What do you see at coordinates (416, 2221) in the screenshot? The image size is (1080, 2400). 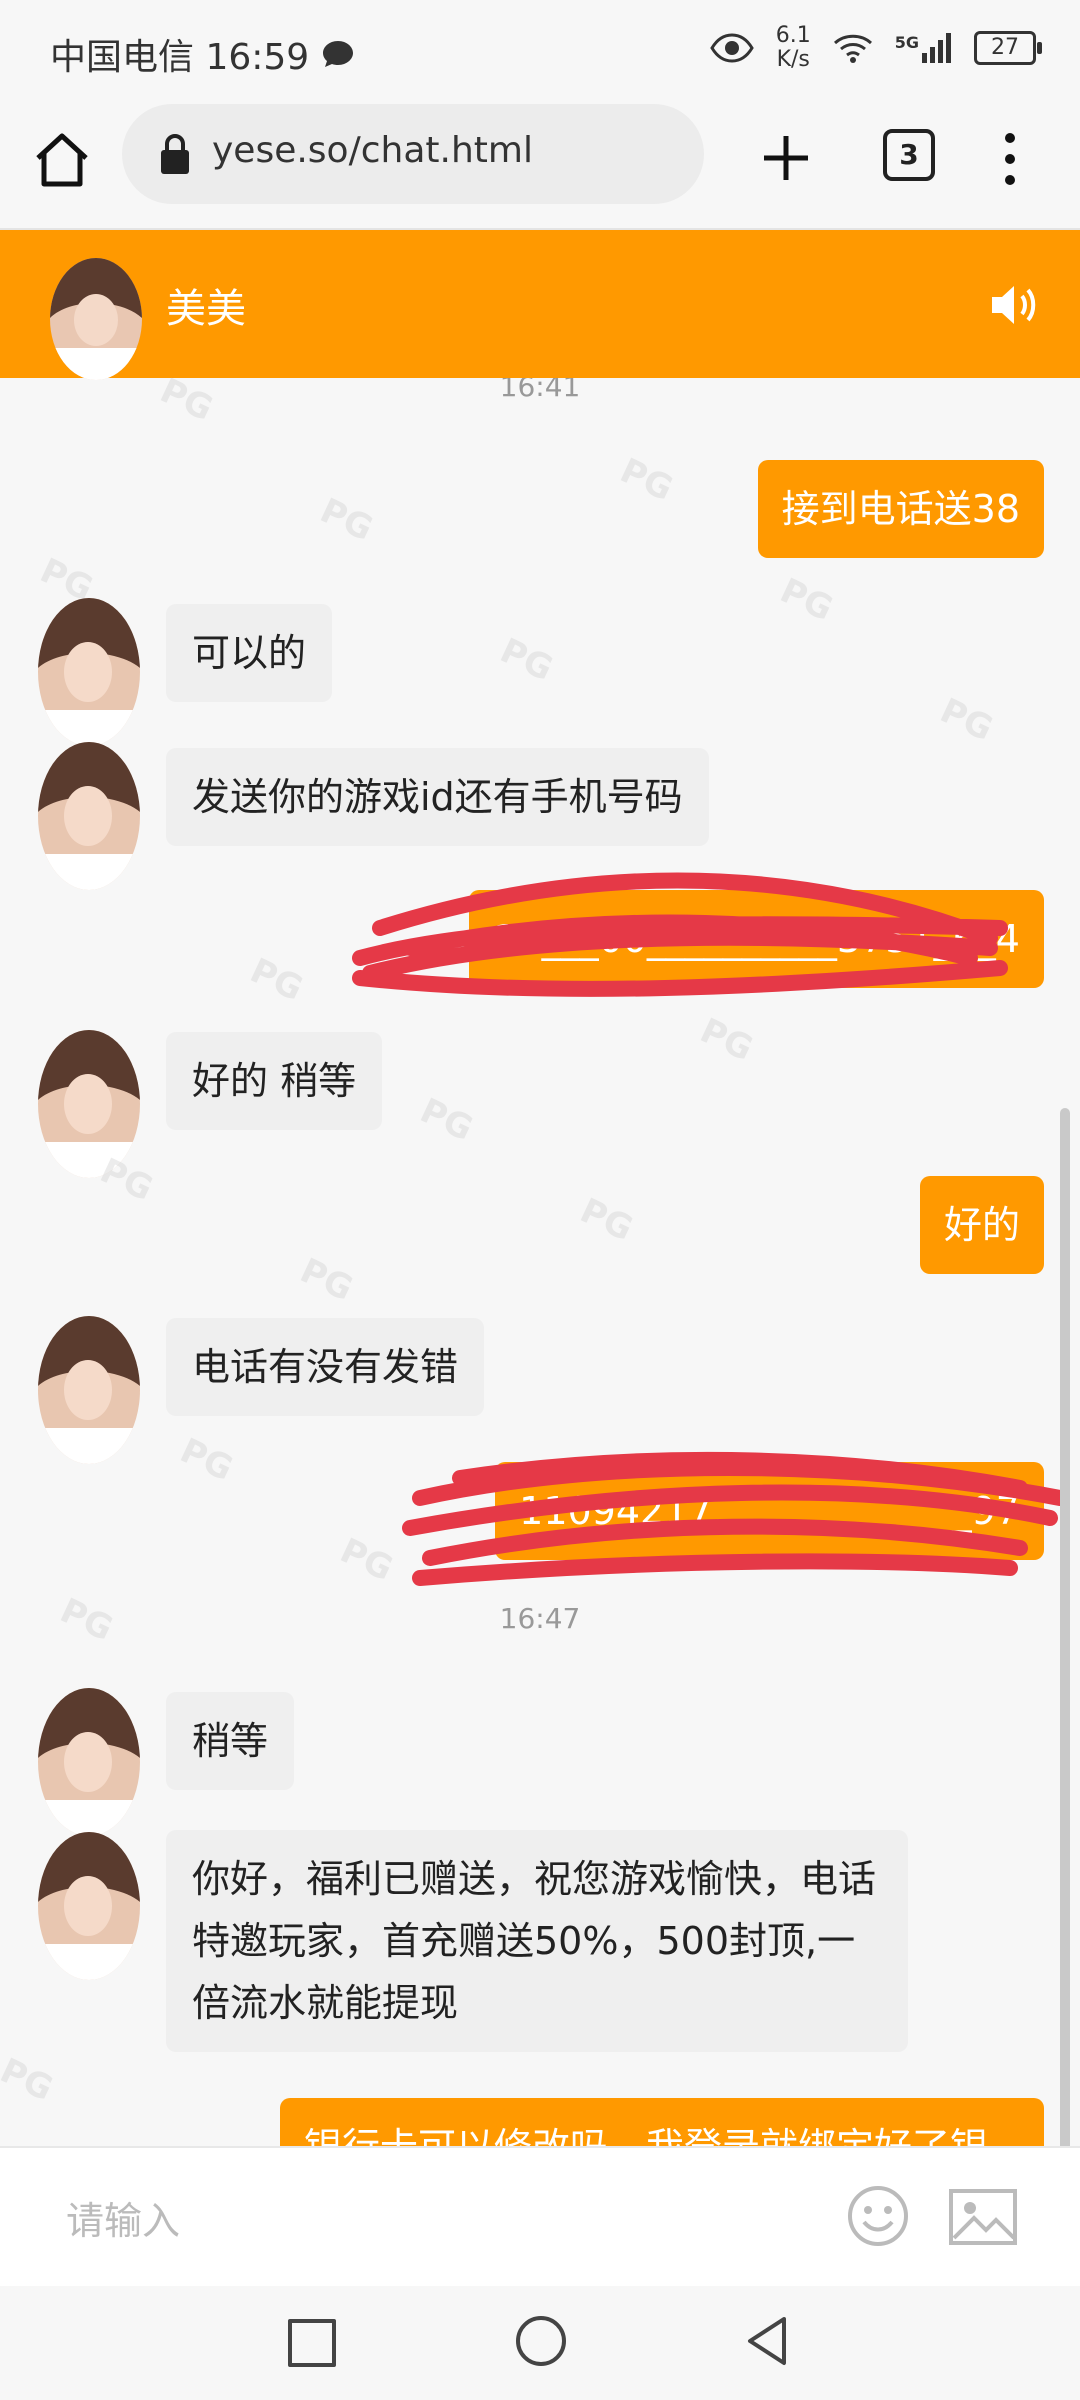 I see `message-input` at bounding box center [416, 2221].